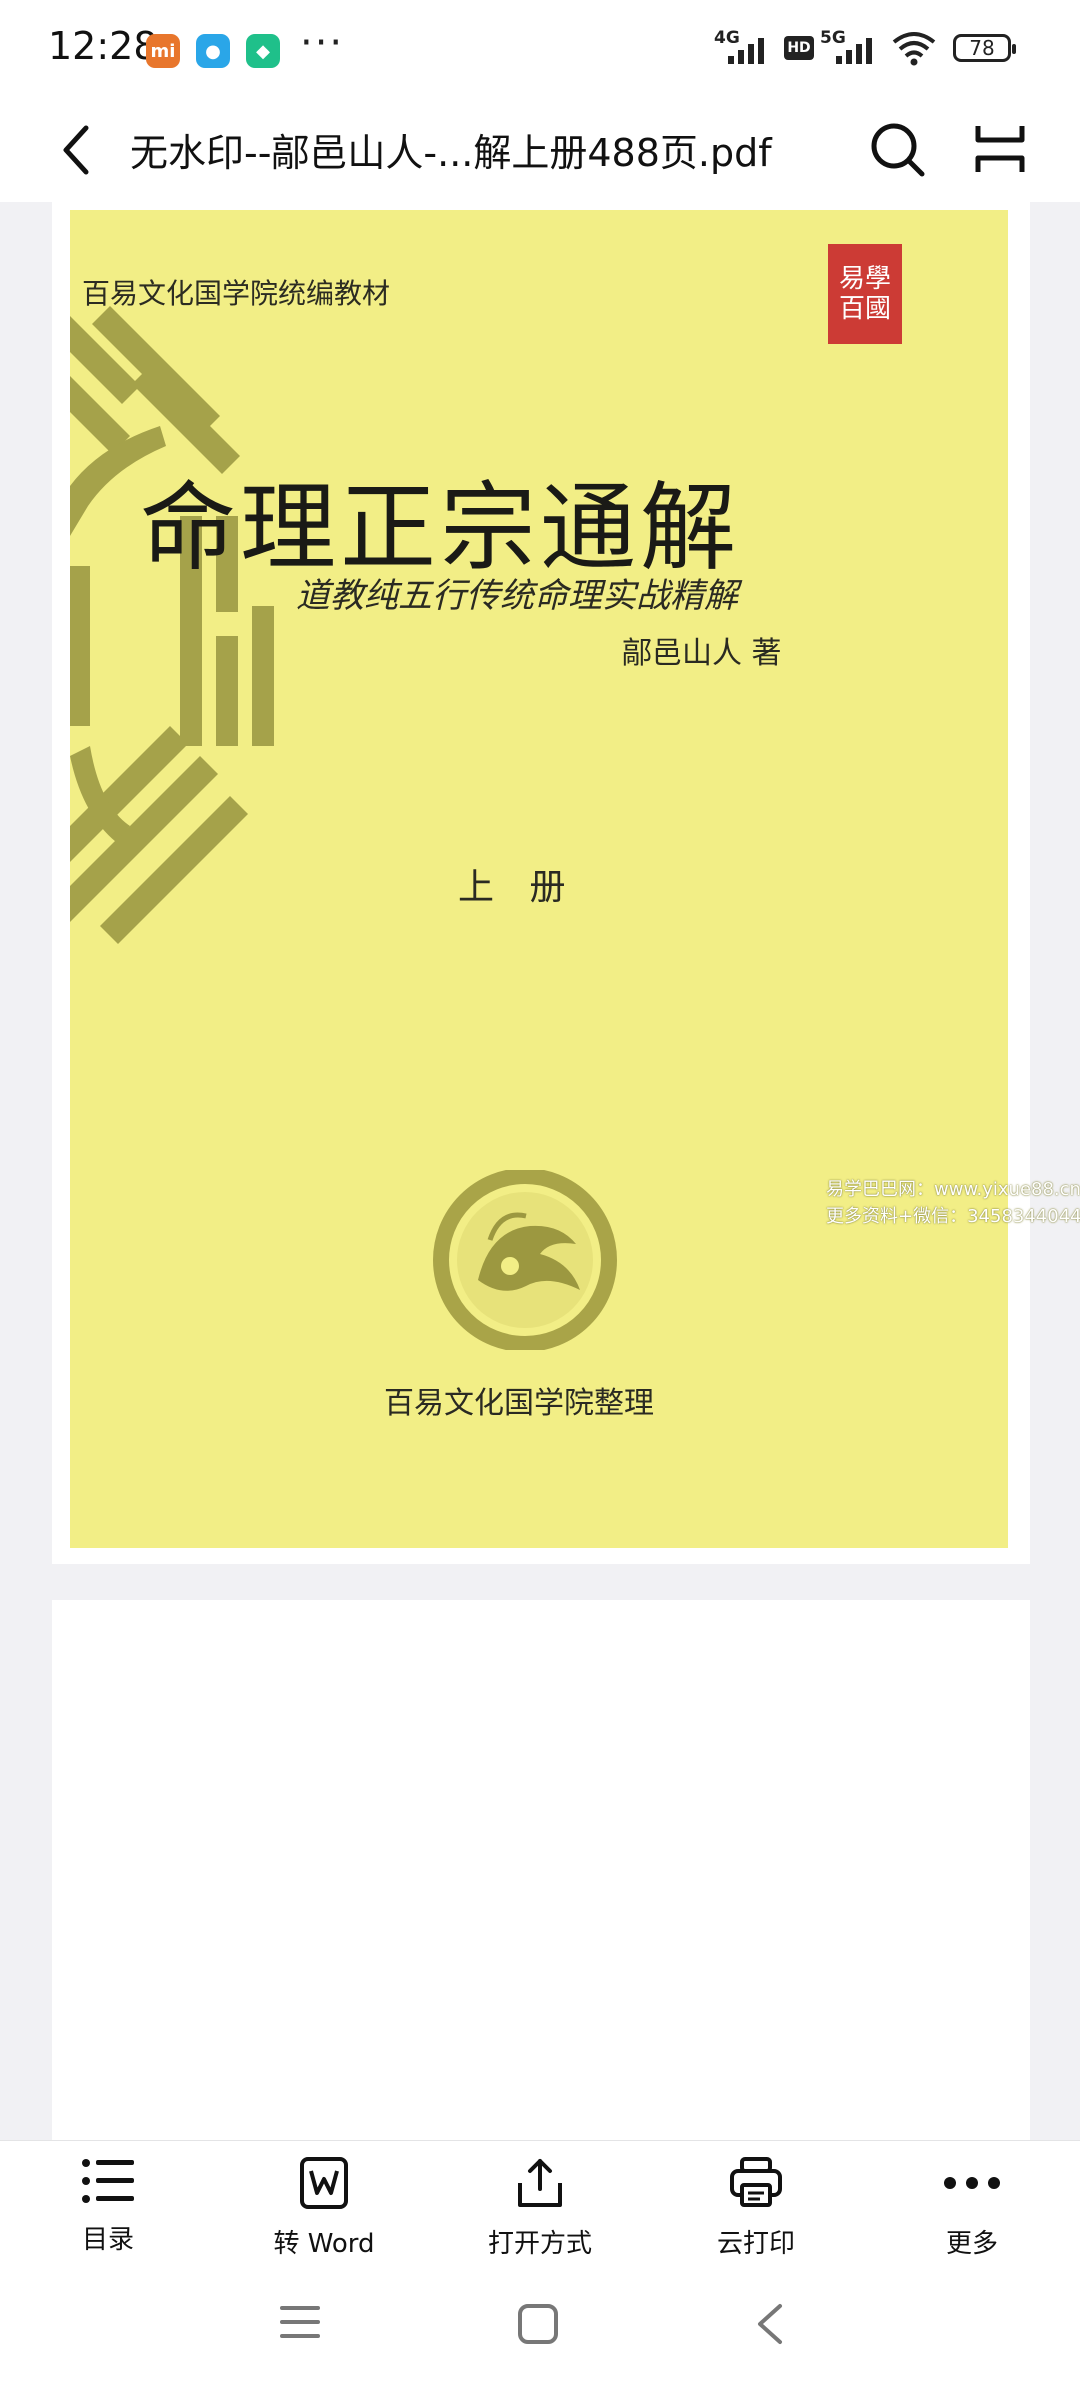 This screenshot has width=1080, height=2400. Describe the element at coordinates (163, 51) in the screenshot. I see `mi-app-icon: mi` at that location.